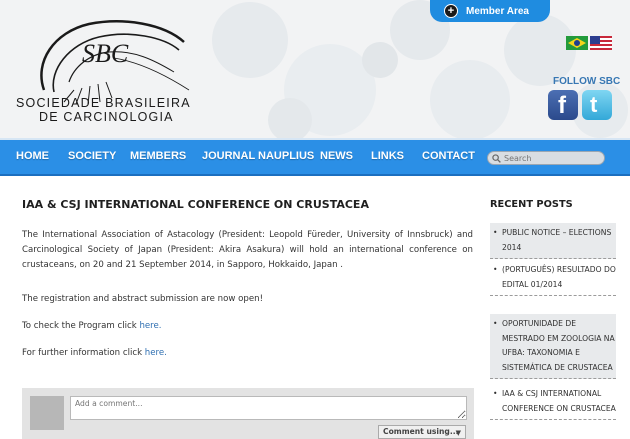 This screenshot has width=630, height=439. Describe the element at coordinates (553, 278) in the screenshot. I see `recent-post-item: (PORTUGUÊS) RESULTADO DO EDITAL 01/2014` at that location.